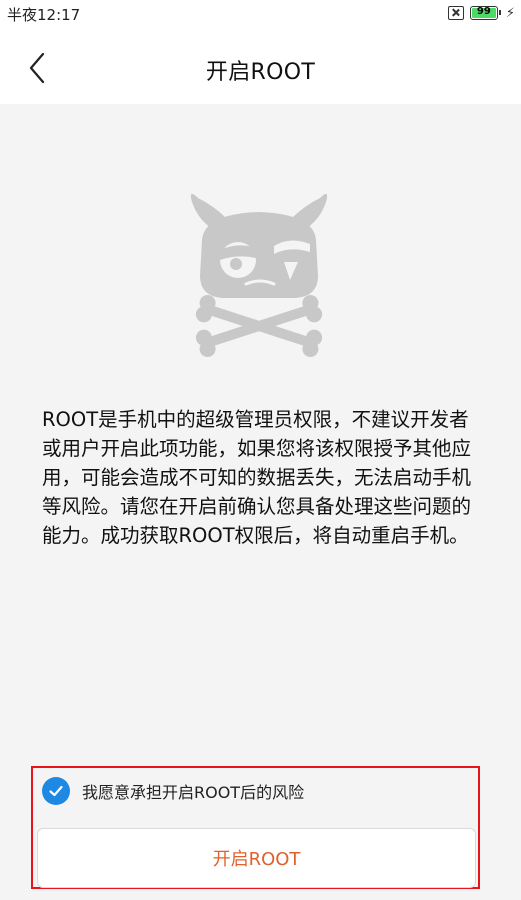  I want to click on agree-risk-label: 我愿意承担开启ROOT后的风险, so click(193, 792).